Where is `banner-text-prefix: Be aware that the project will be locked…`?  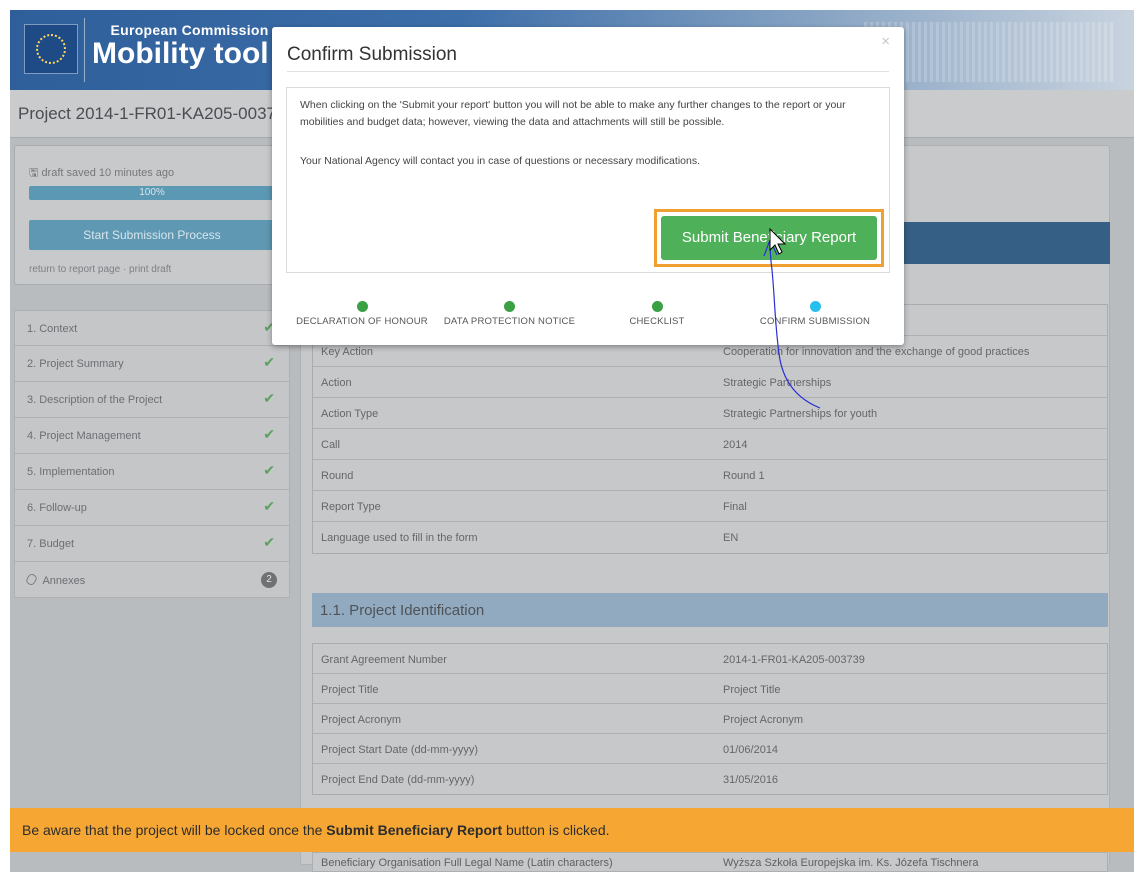
banner-text-prefix: Be aware that the project will be locked… is located at coordinates (174, 830).